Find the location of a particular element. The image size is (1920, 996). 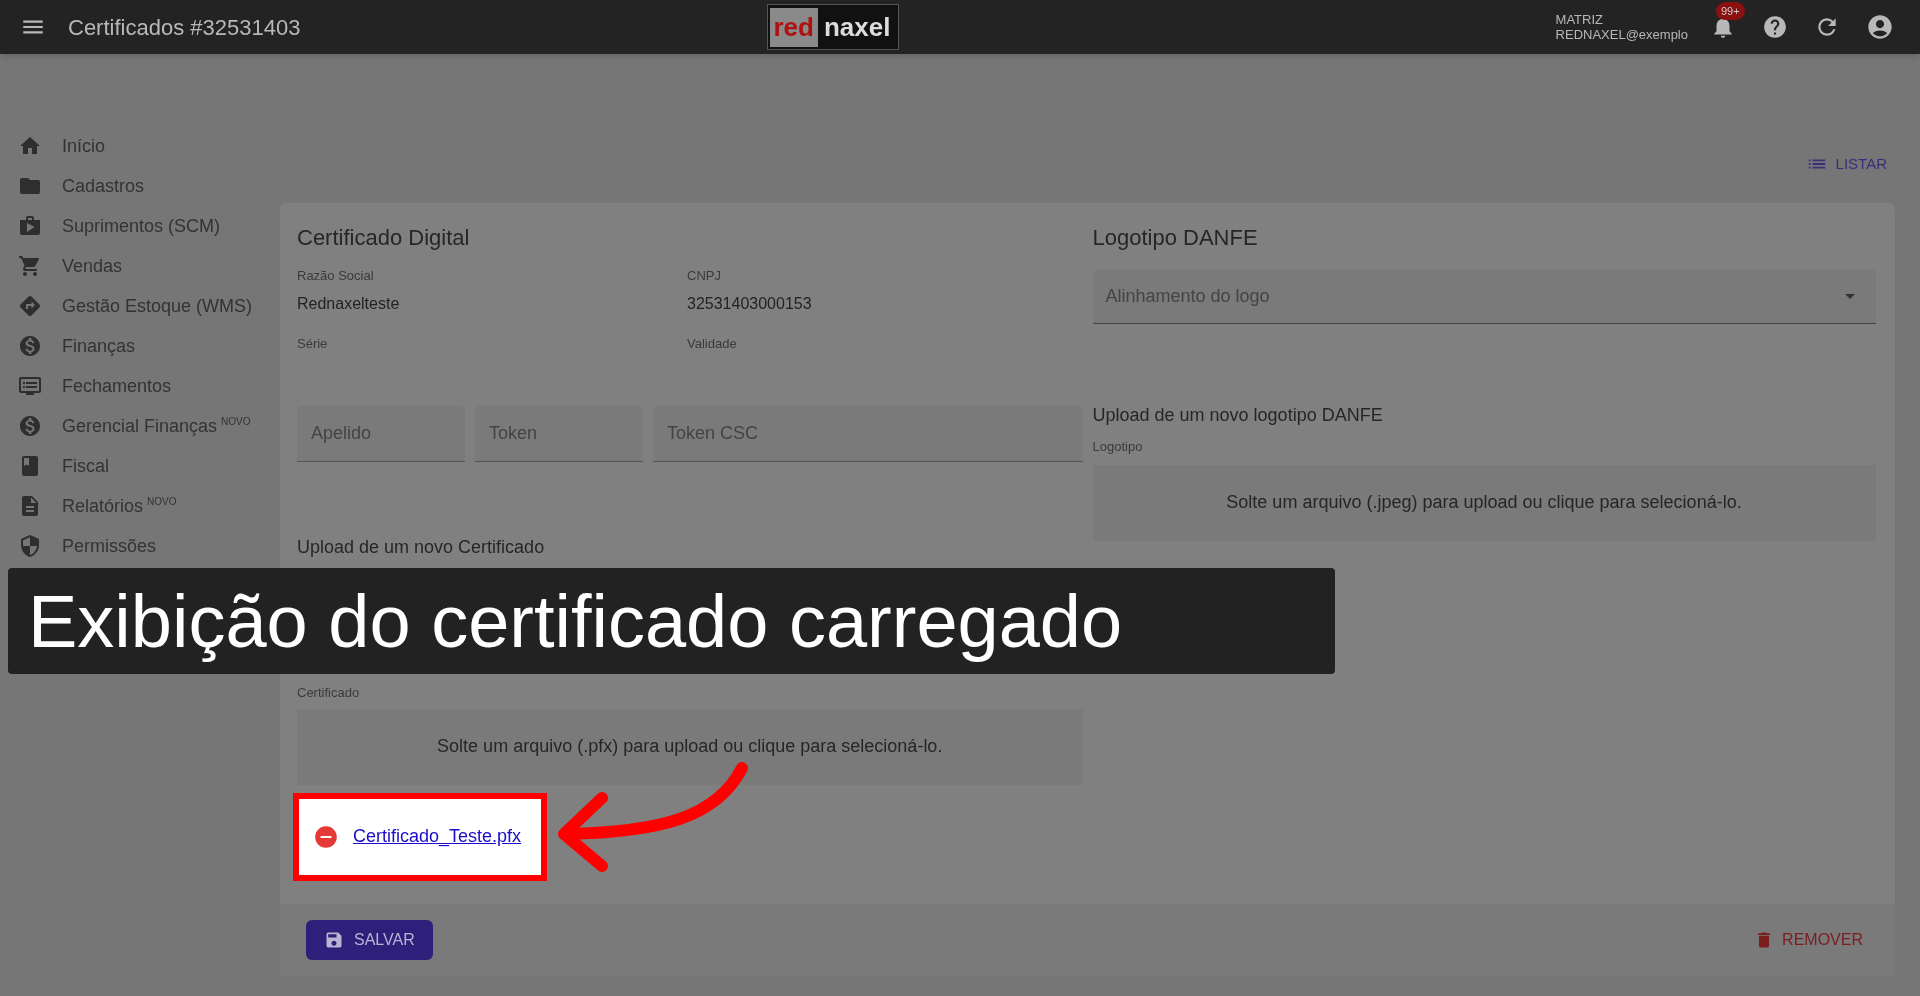

section-title: Certificado Digital is located at coordinates (384, 238).